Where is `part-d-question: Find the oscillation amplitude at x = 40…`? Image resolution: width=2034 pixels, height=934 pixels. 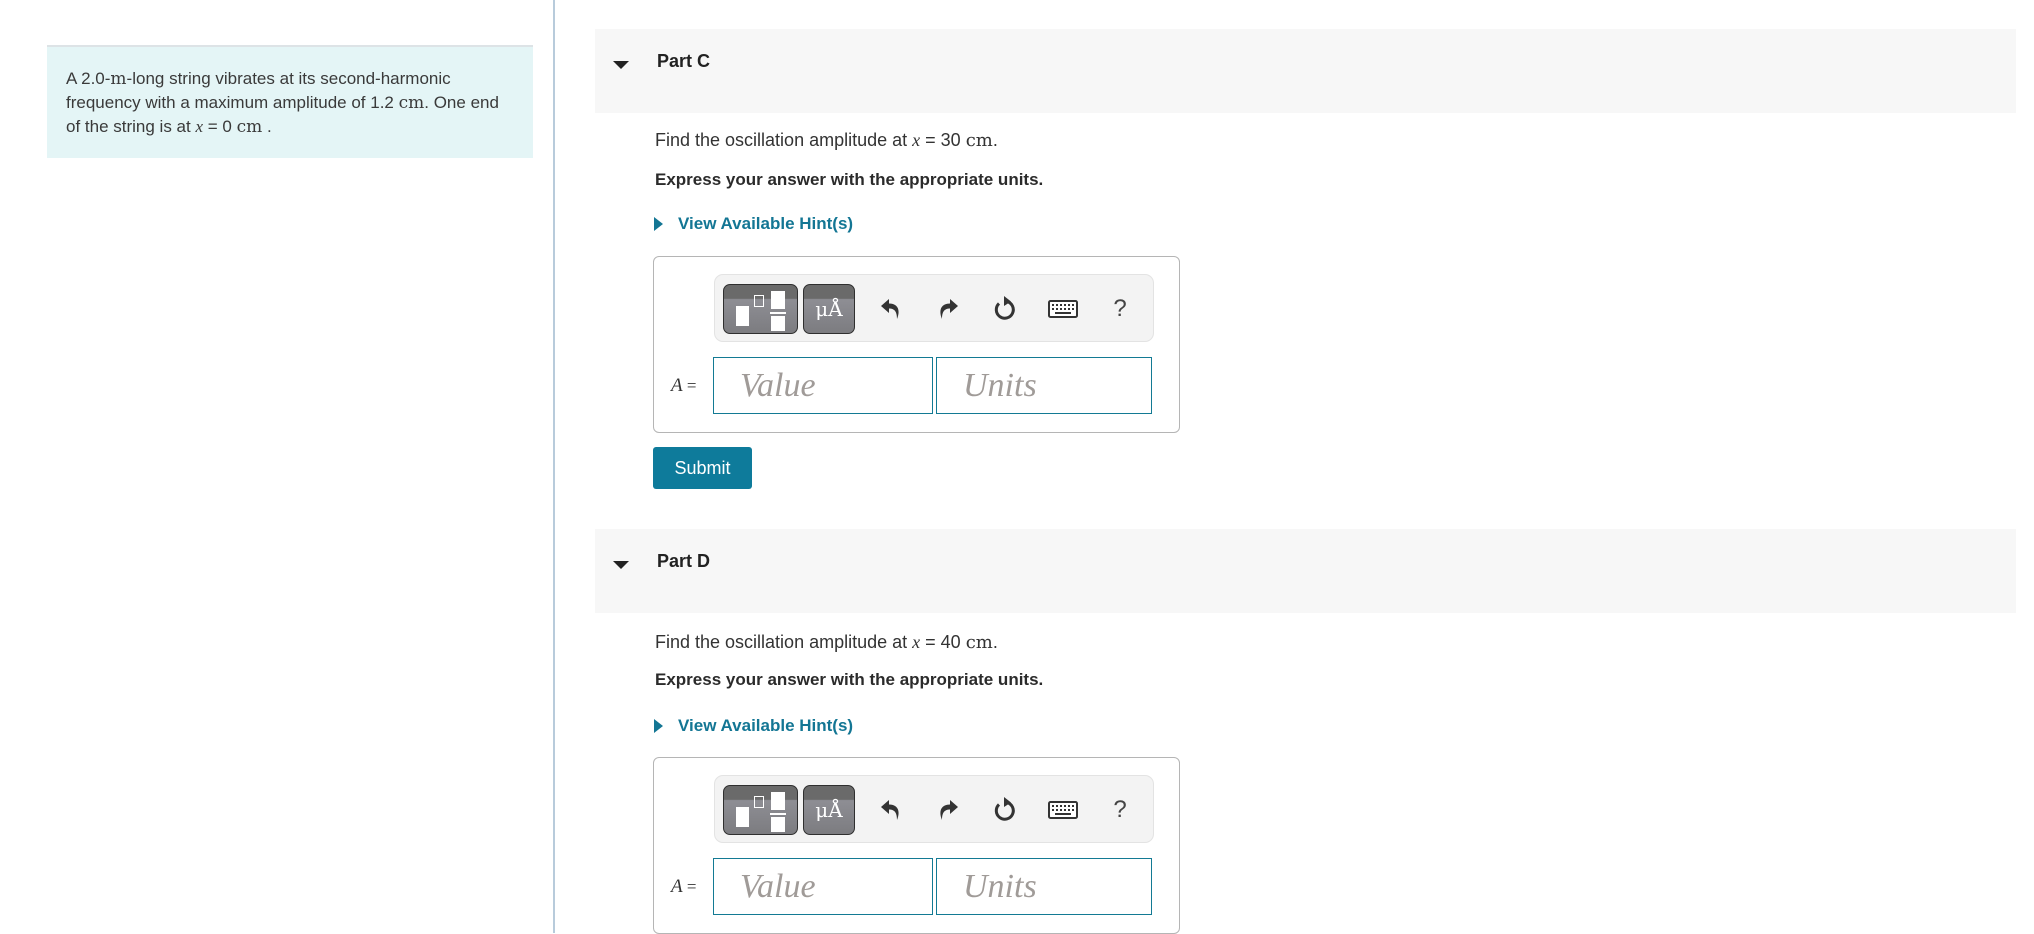
part-d-question: Find the oscillation amplitude at x = 40… is located at coordinates (826, 642).